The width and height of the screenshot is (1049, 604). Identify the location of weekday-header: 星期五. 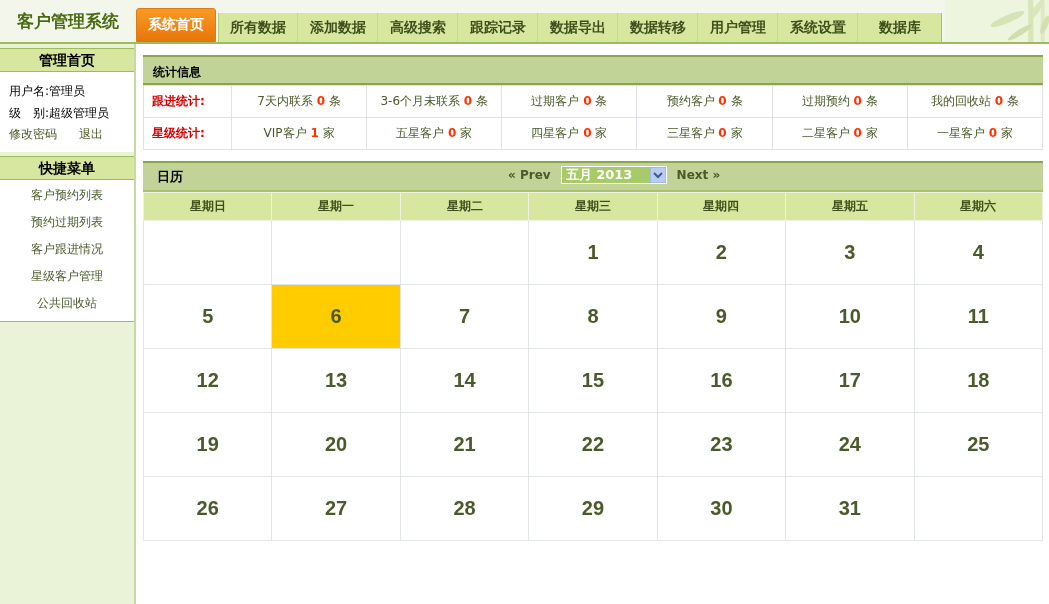
(850, 206).